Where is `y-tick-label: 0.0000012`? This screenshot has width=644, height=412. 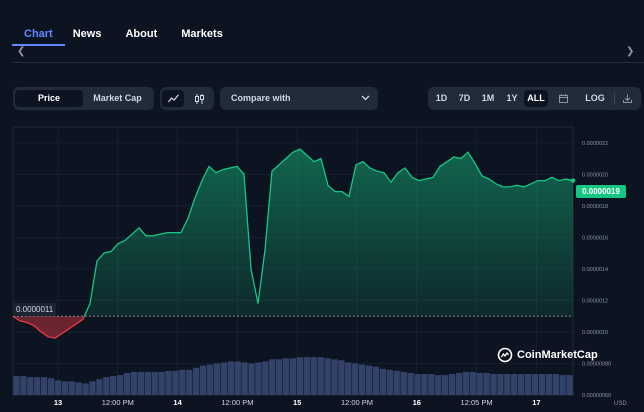 y-tick-label: 0.0000012 is located at coordinates (595, 301).